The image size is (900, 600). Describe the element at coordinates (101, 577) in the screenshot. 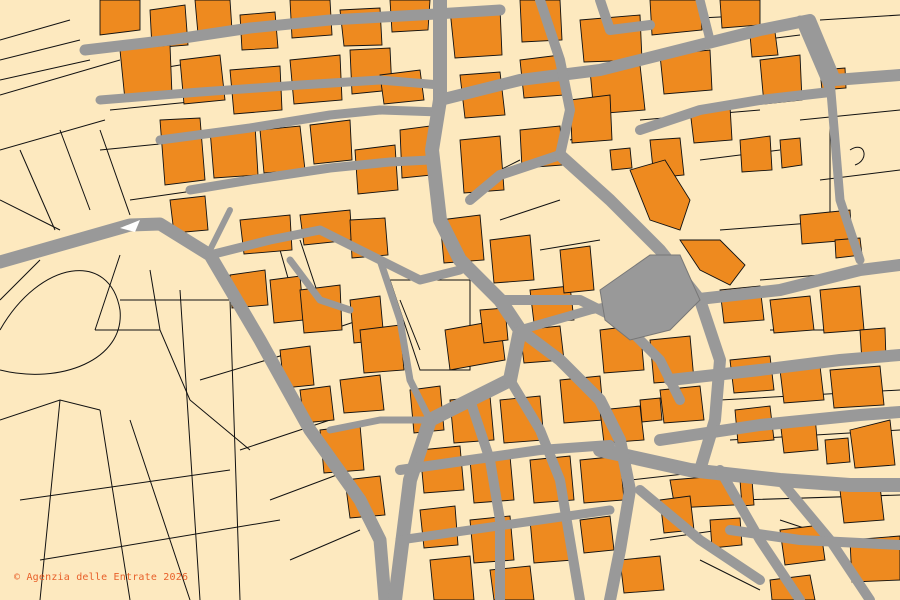

I see `map-attribution: © Agenzia delle Entrate 2026` at that location.